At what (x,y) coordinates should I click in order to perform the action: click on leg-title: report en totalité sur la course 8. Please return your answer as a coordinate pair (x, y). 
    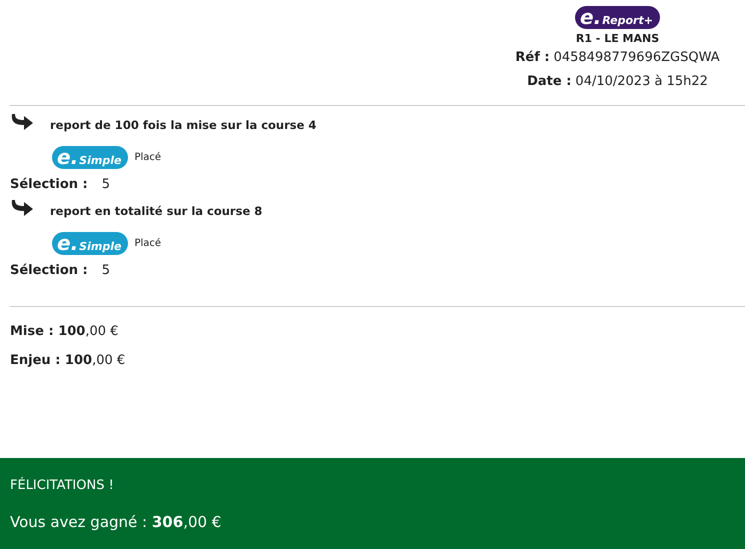
    Looking at the image, I should click on (156, 211).